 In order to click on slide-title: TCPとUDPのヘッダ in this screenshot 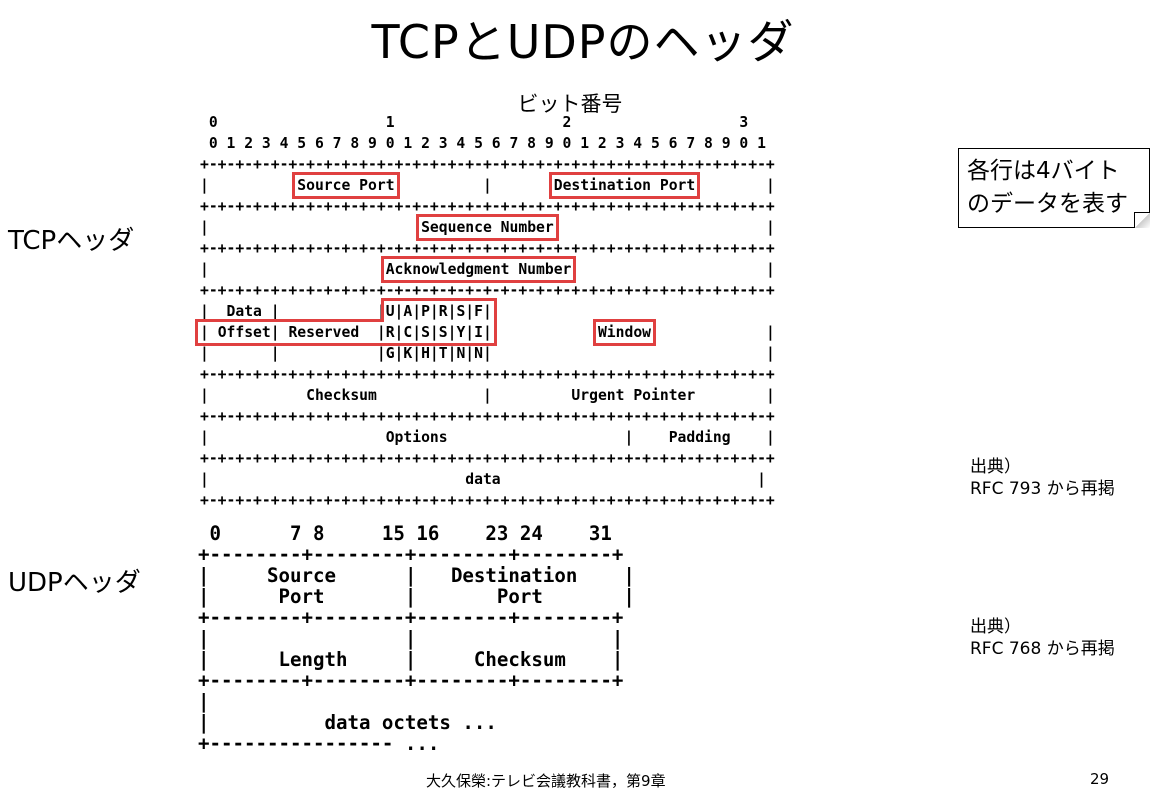, I will do `click(583, 42)`.